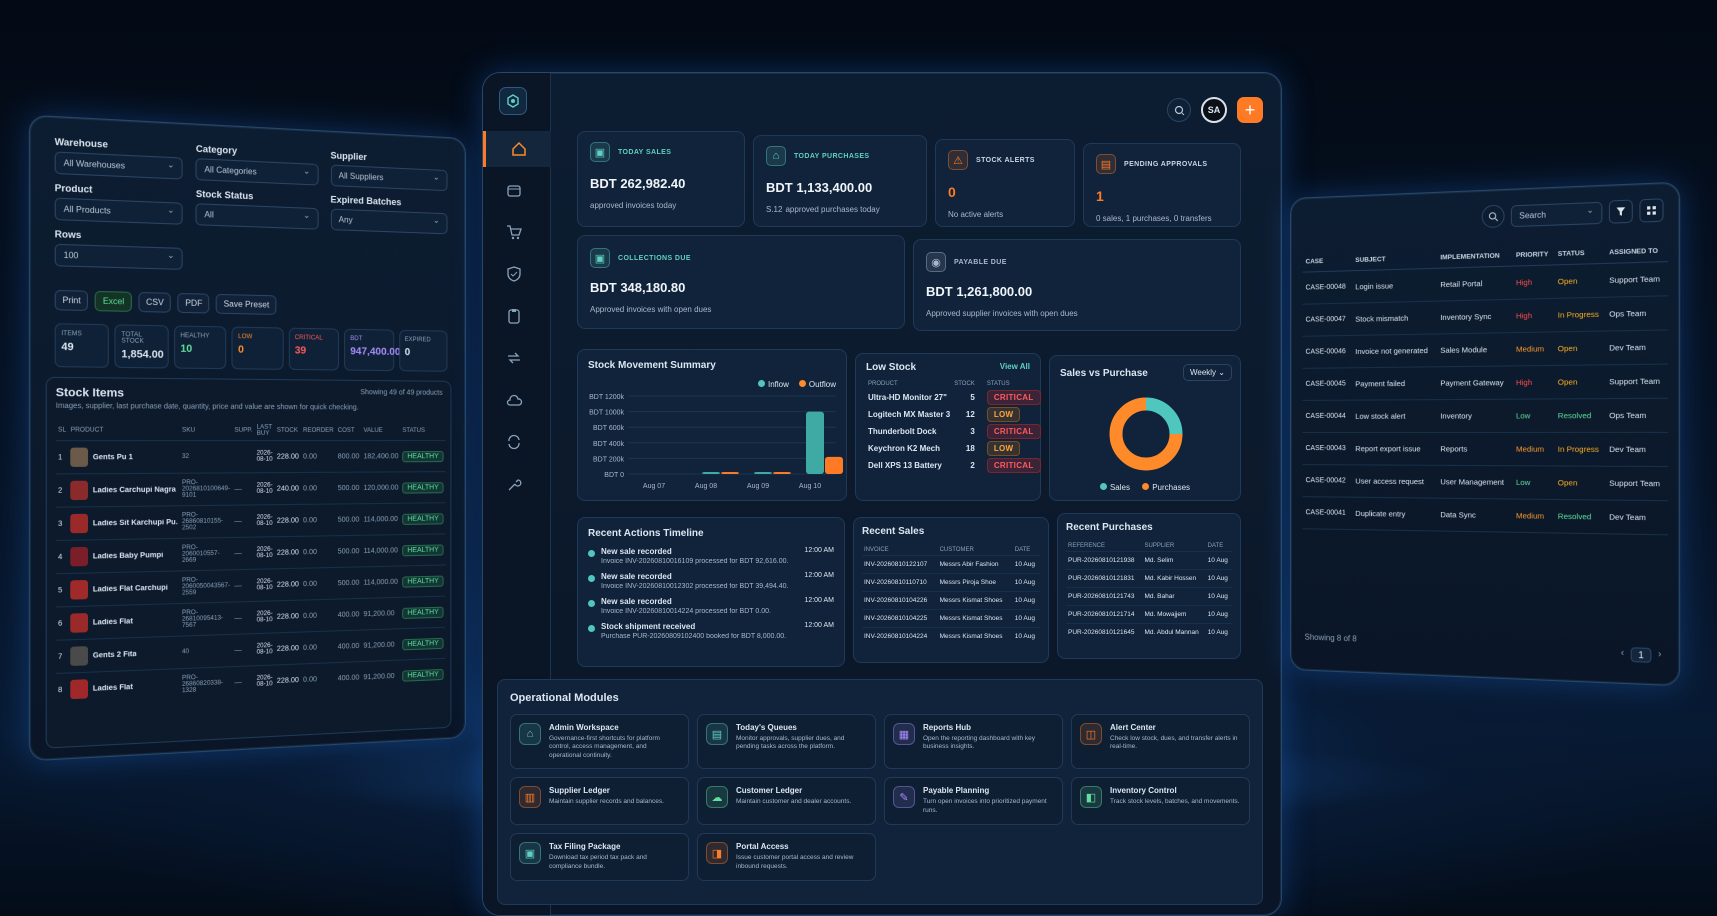 Image resolution: width=1717 pixels, height=916 pixels. Describe the element at coordinates (1637, 252) in the screenshot. I see `column-header: ASSIGNED TO` at that location.